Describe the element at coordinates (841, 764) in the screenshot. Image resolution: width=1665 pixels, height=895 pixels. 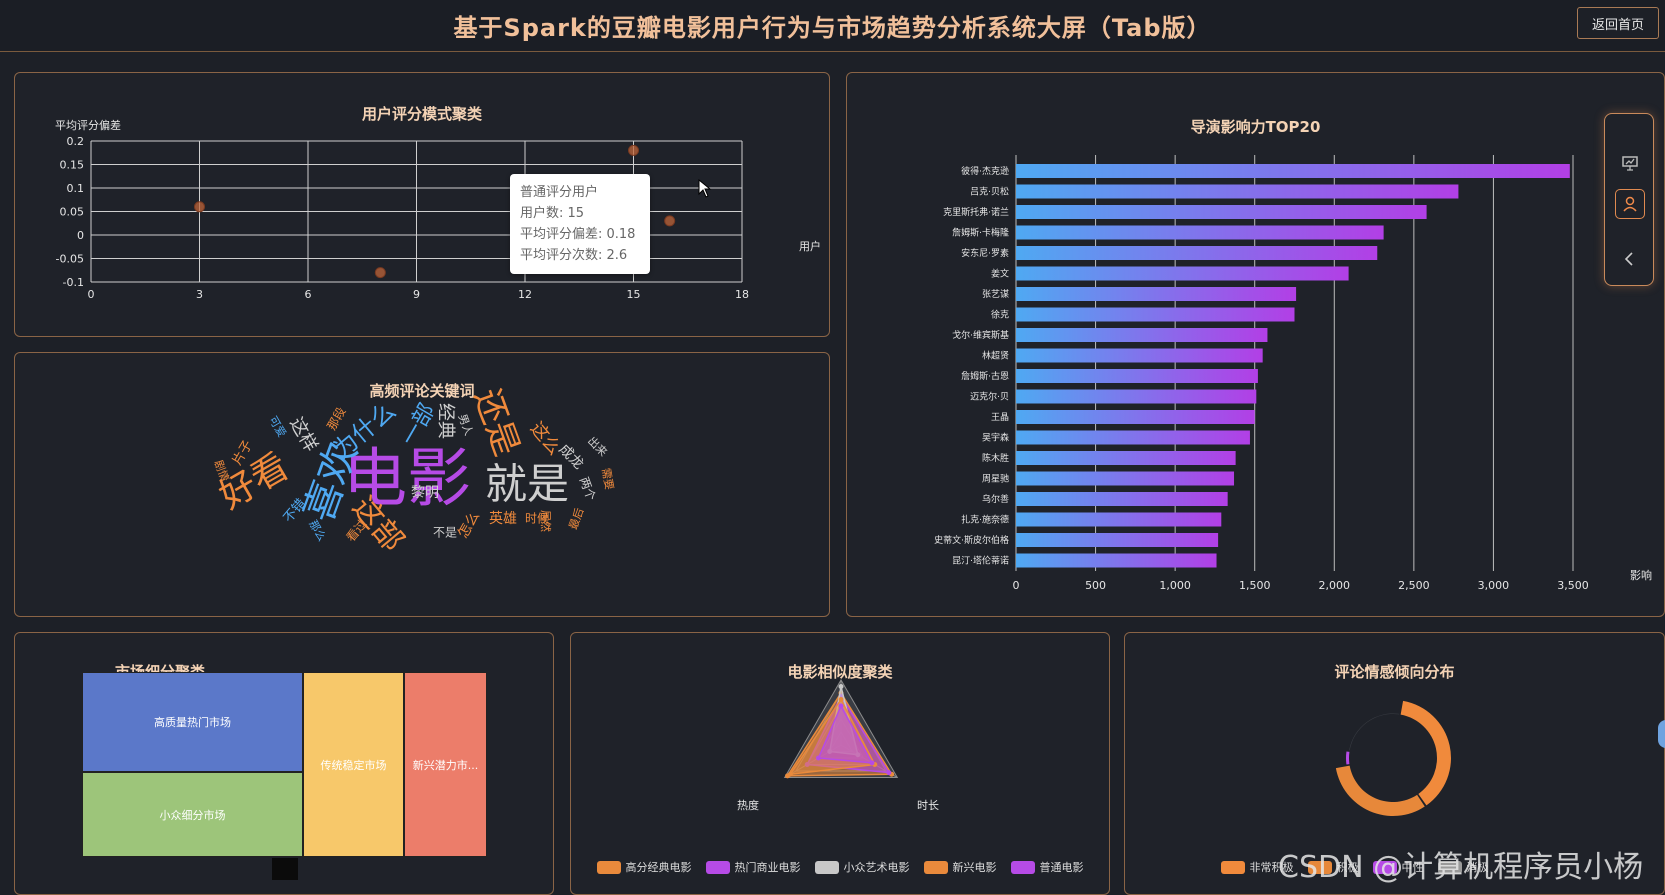
I see `radar-chart: 热度 时长` at that location.